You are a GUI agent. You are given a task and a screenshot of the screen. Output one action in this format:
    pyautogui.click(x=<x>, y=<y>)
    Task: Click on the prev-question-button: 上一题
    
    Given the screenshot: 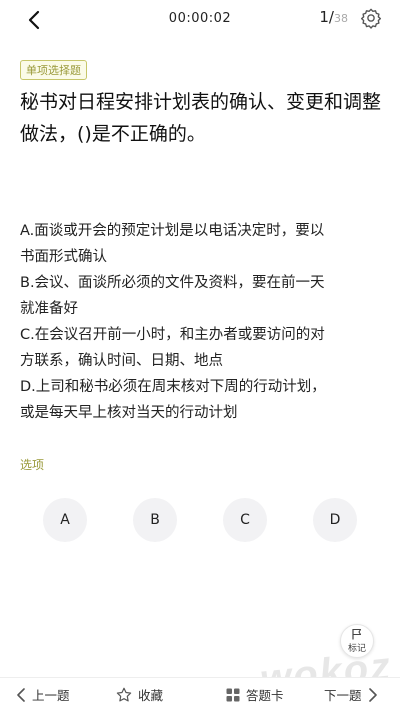 What is the action you would take?
    pyautogui.click(x=43, y=694)
    